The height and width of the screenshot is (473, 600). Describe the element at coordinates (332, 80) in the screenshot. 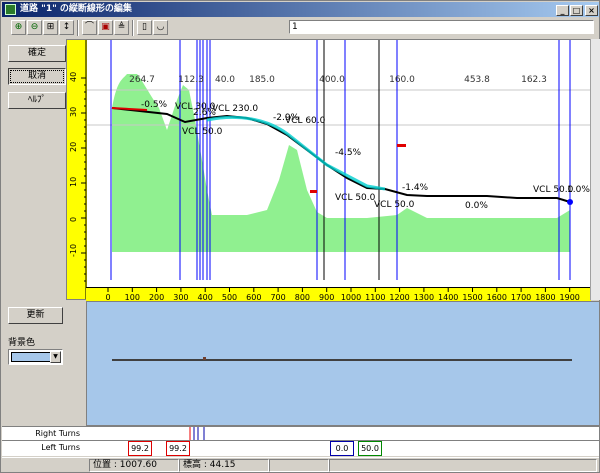

I see `segment-length-label: 400.0` at that location.